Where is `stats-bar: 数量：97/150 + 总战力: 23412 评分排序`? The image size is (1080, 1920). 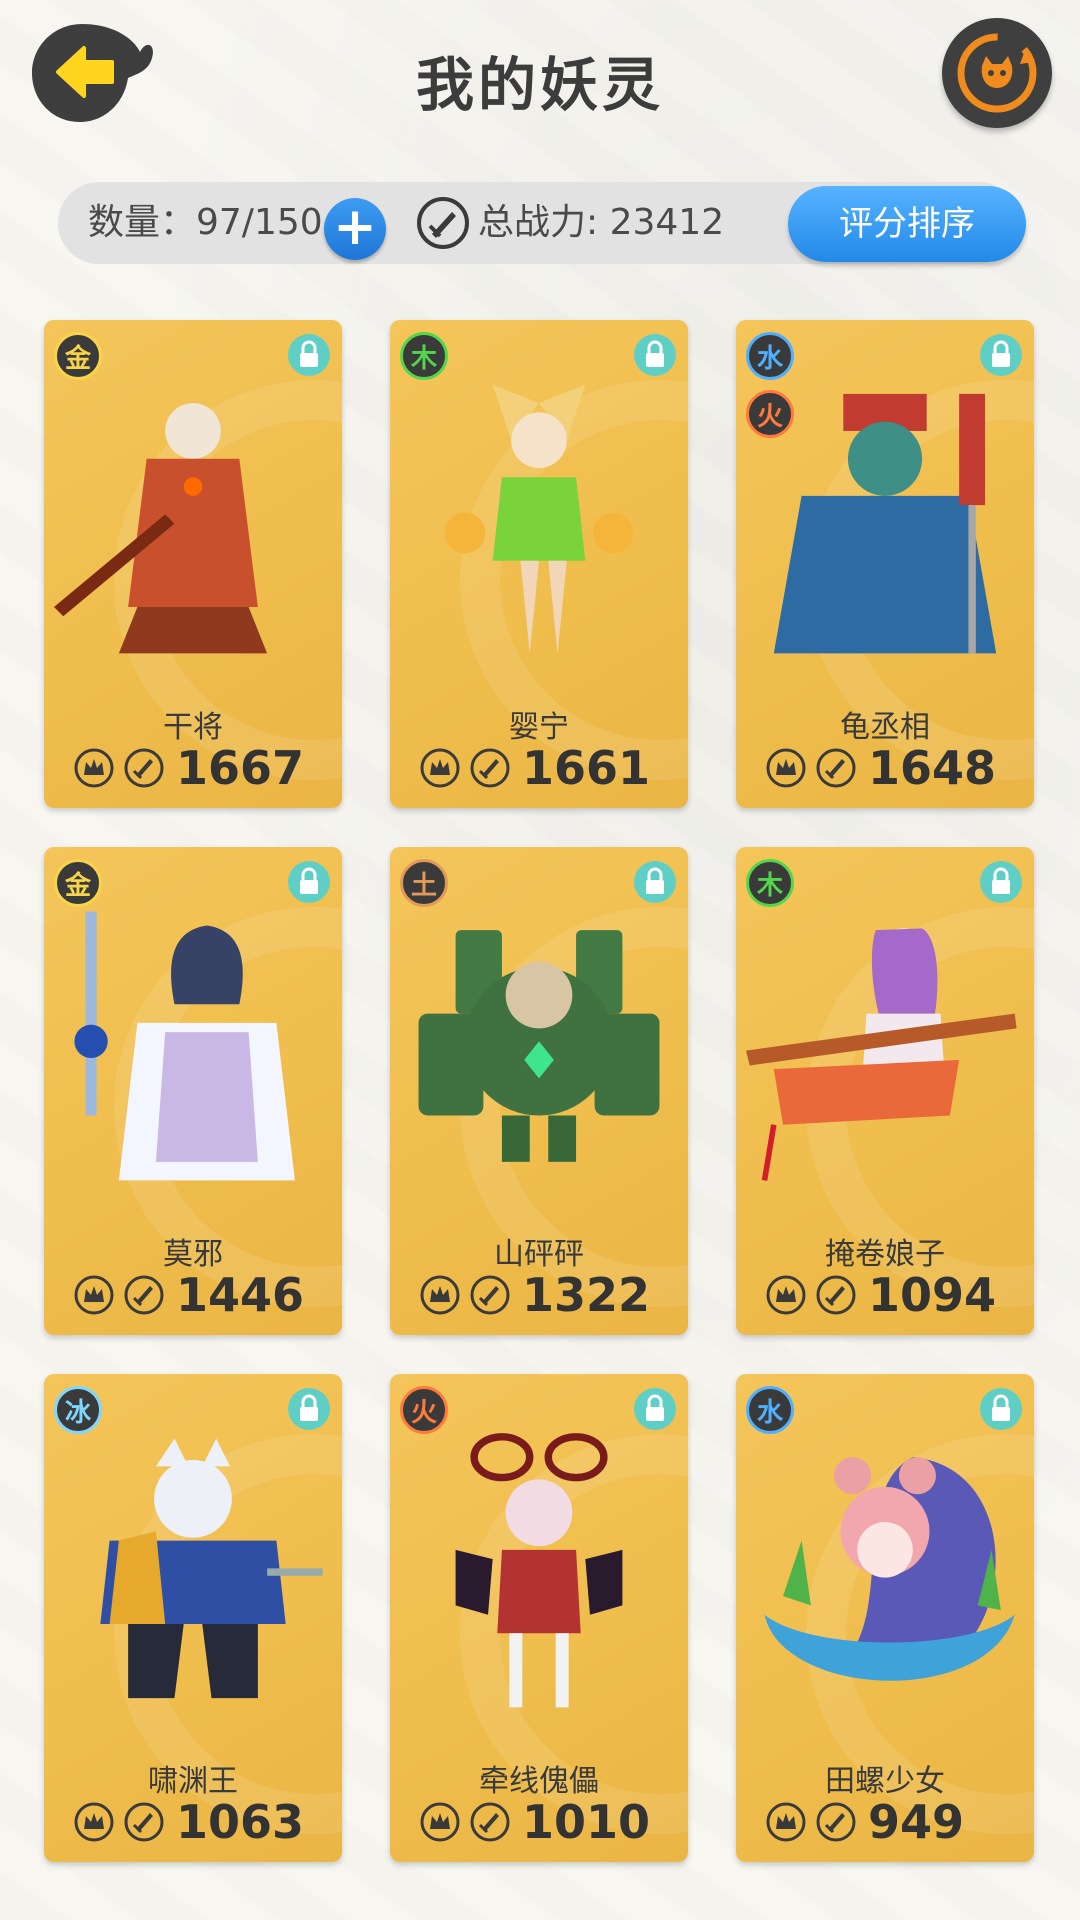
stats-bar: 数量：97/150 + 总战力: 23412 评分排序 is located at coordinates (542, 223).